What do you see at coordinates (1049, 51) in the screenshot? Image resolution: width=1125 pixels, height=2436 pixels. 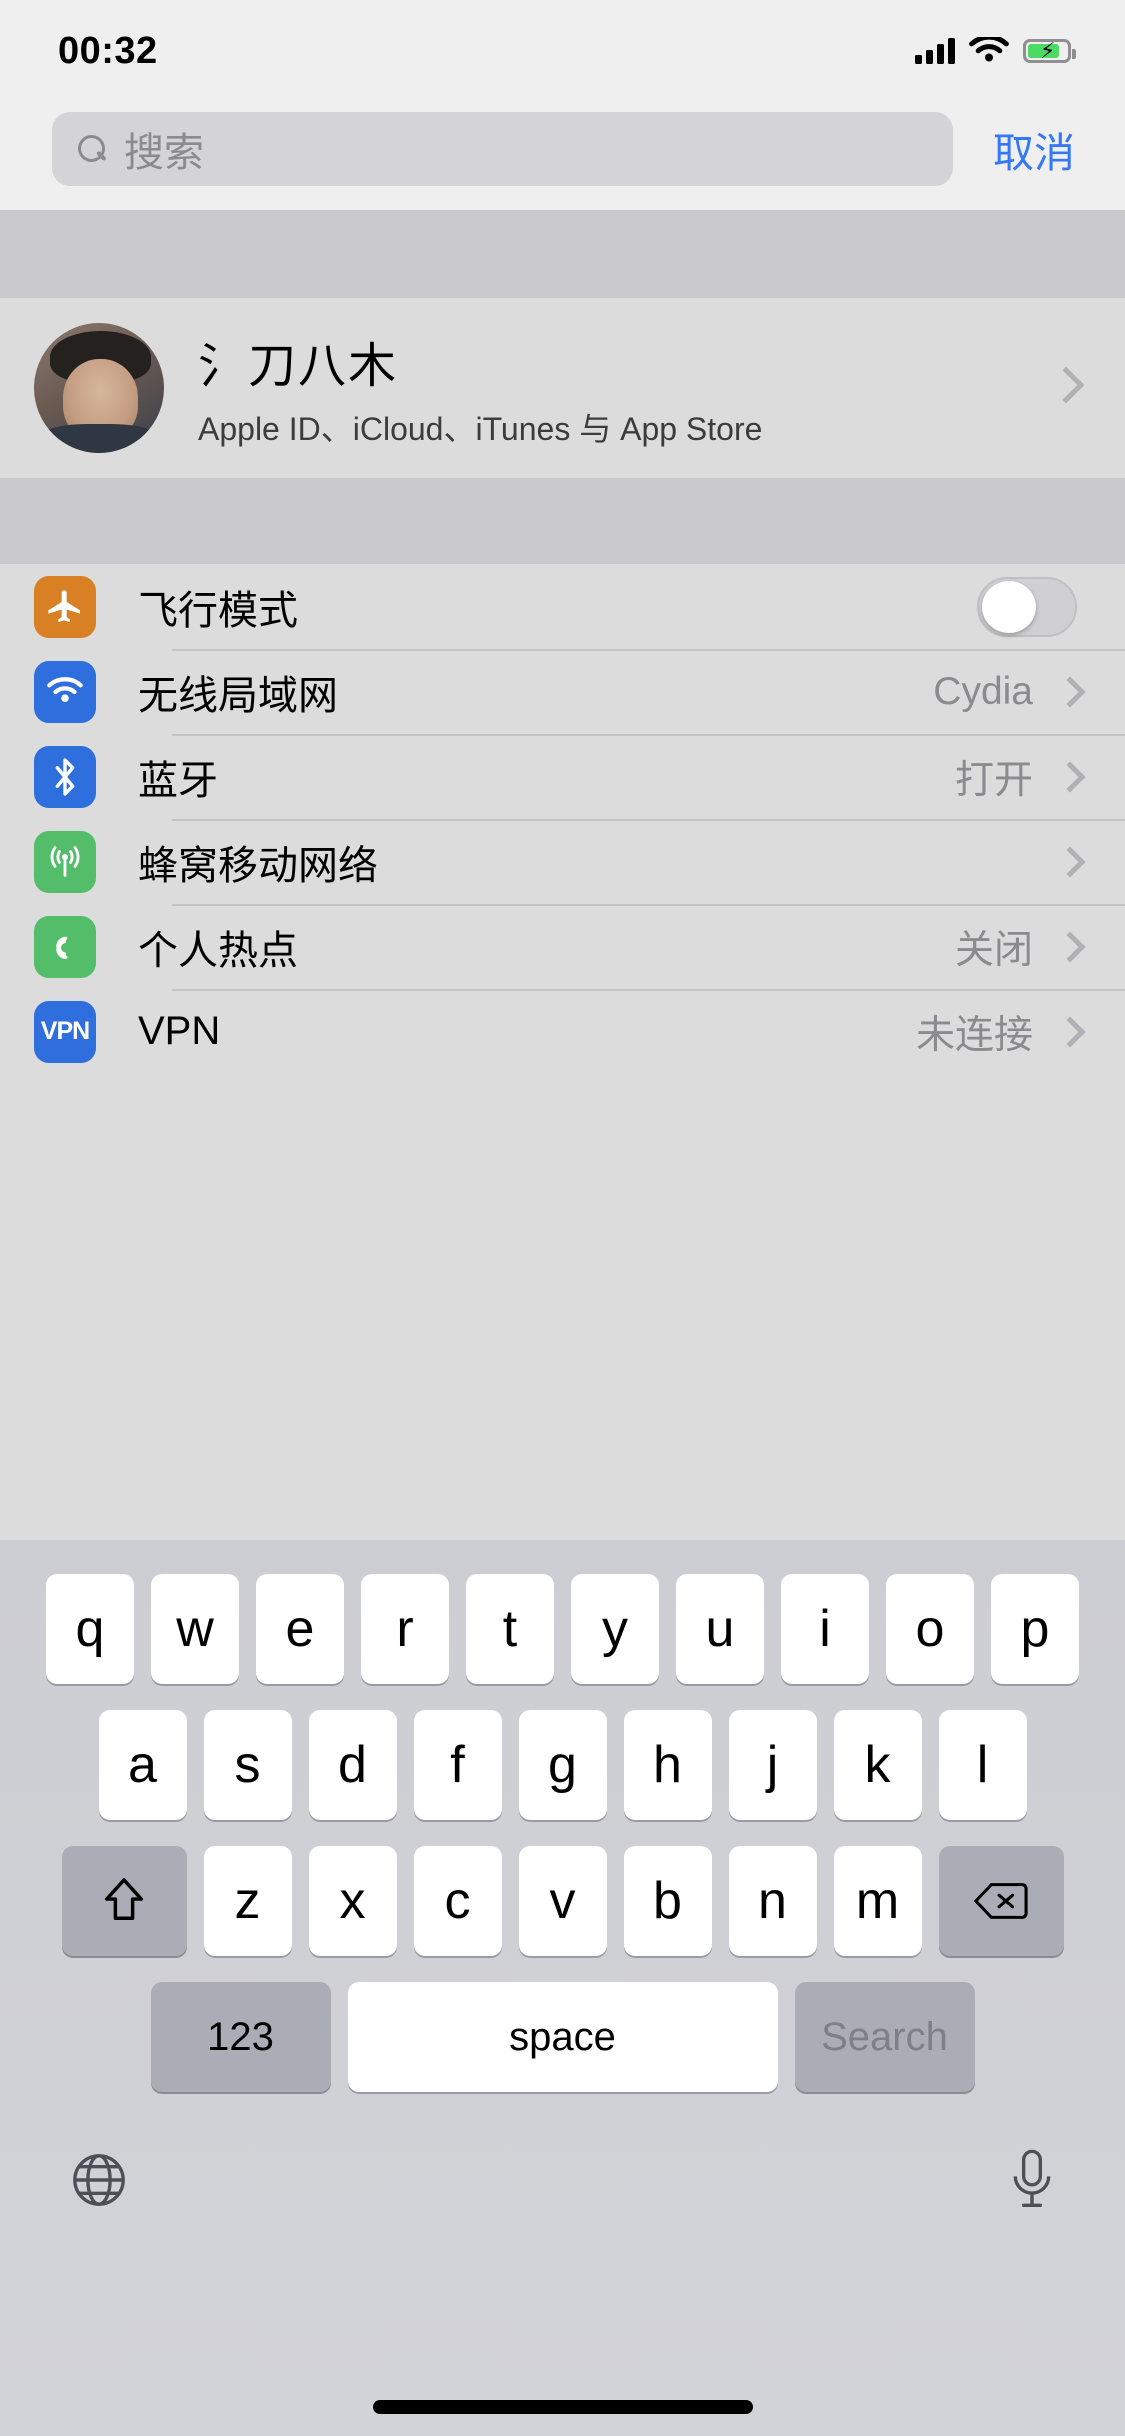 I see `battery-charging-icon: ⚡` at bounding box center [1049, 51].